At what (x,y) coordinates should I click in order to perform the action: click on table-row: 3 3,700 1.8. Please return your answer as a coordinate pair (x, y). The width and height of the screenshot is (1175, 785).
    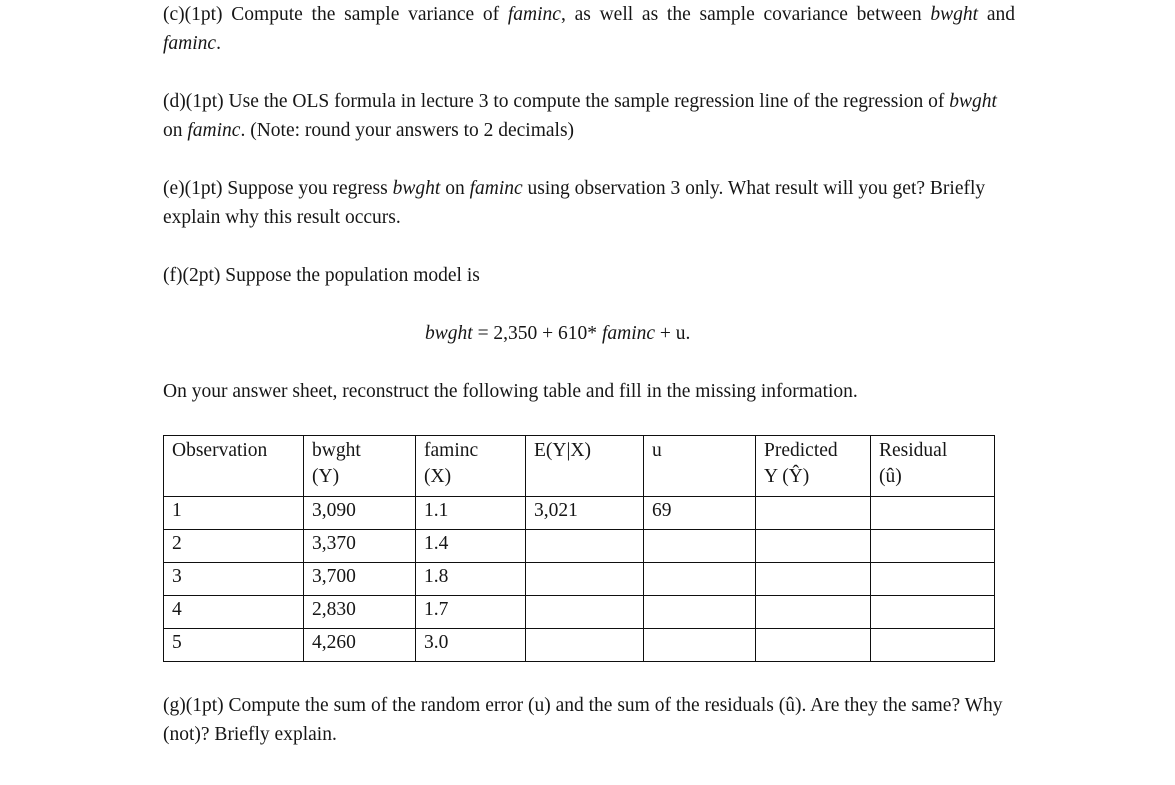
    Looking at the image, I should click on (579, 579).